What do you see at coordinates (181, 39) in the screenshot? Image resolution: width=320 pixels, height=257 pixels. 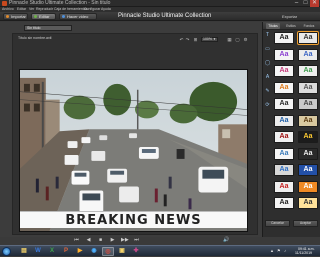 I see `undo-icon: ↶` at bounding box center [181, 39].